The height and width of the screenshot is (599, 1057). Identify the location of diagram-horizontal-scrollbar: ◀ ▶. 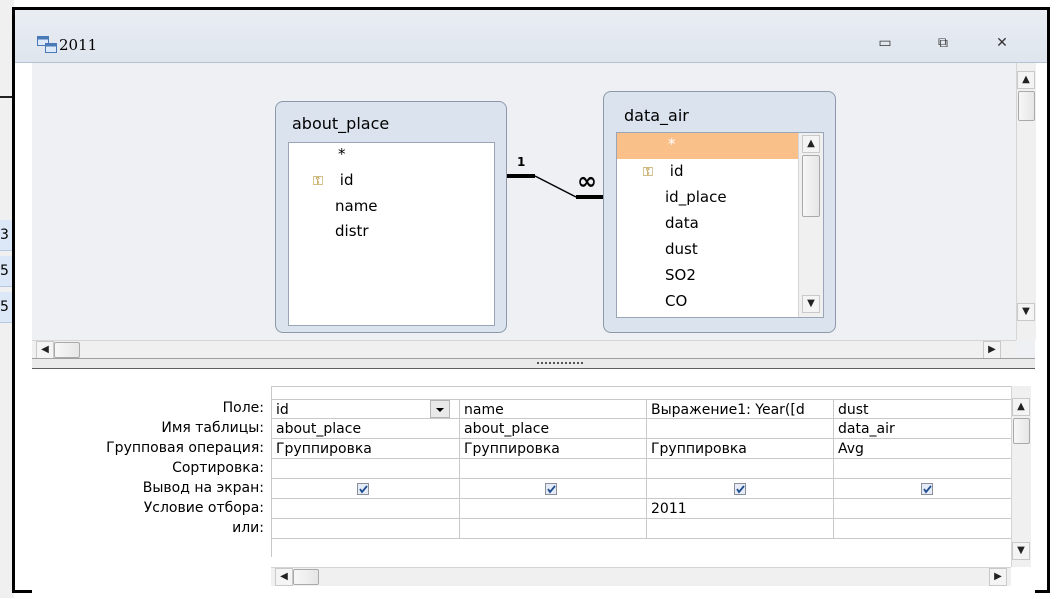
(524, 349).